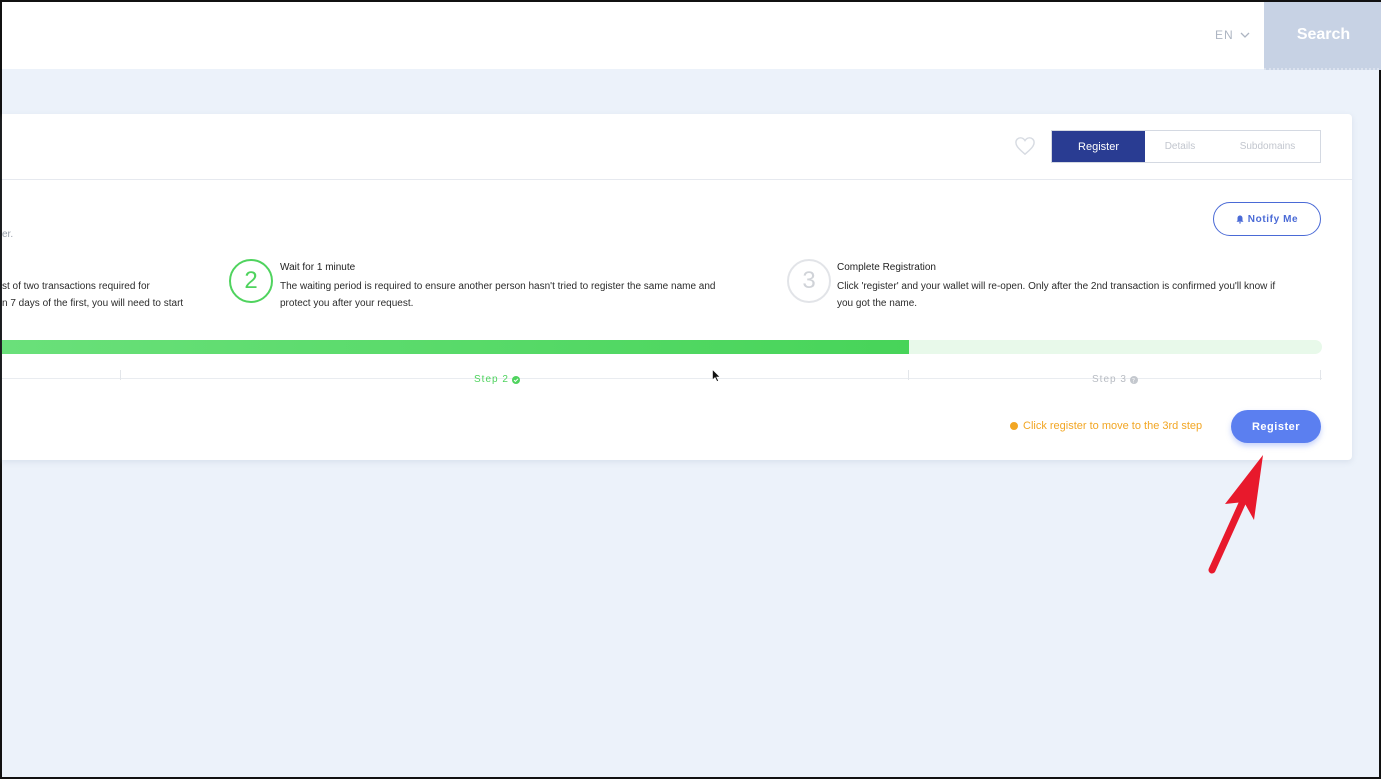 Image resolution: width=1381 pixels, height=779 pixels. What do you see at coordinates (76, 286) in the screenshot?
I see `step-1-desc-line1: st of two transactions required for` at bounding box center [76, 286].